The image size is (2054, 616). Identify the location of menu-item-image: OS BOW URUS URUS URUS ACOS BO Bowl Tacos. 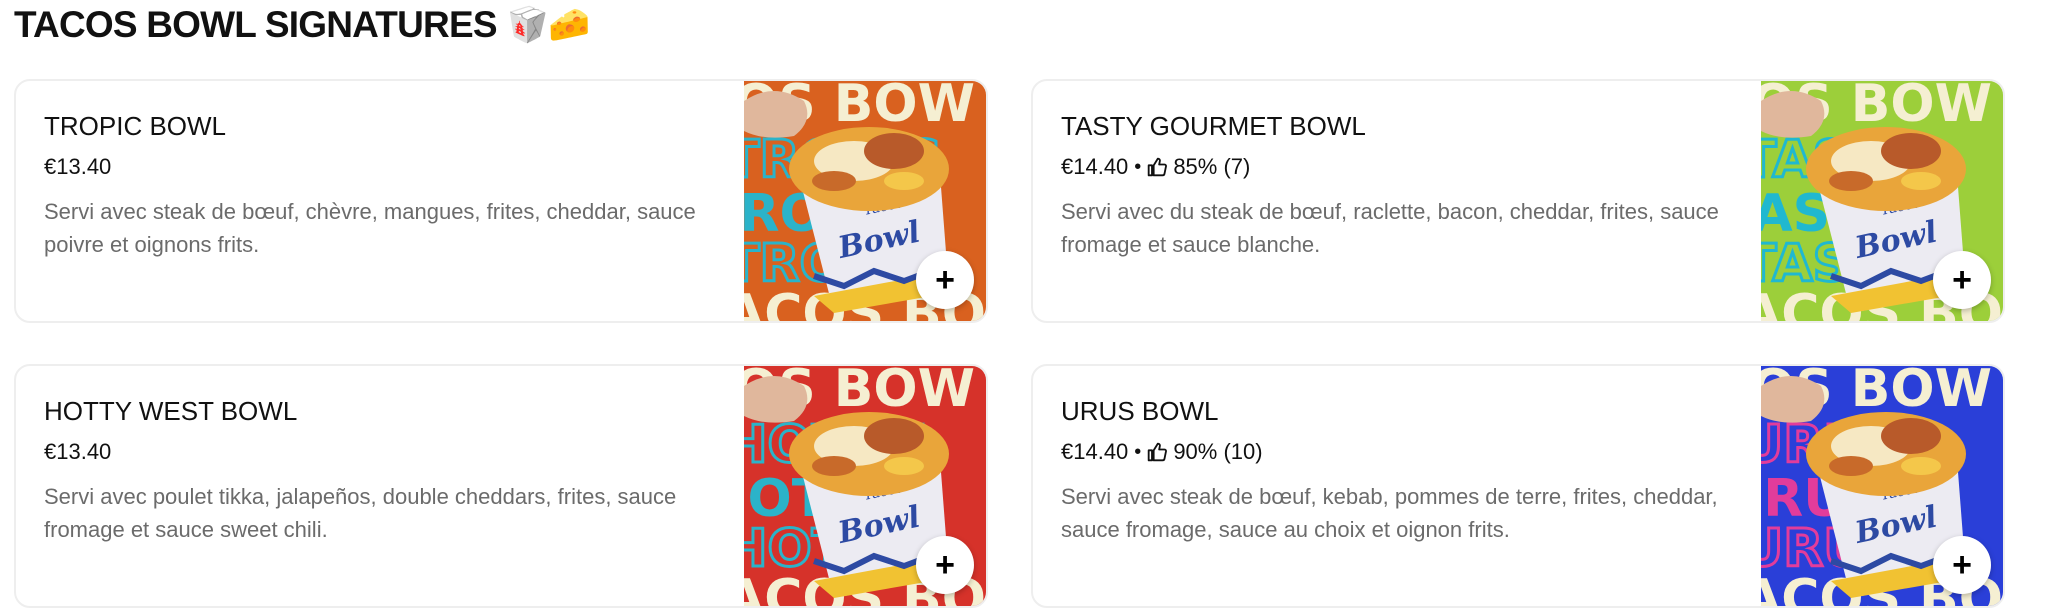
(1882, 486).